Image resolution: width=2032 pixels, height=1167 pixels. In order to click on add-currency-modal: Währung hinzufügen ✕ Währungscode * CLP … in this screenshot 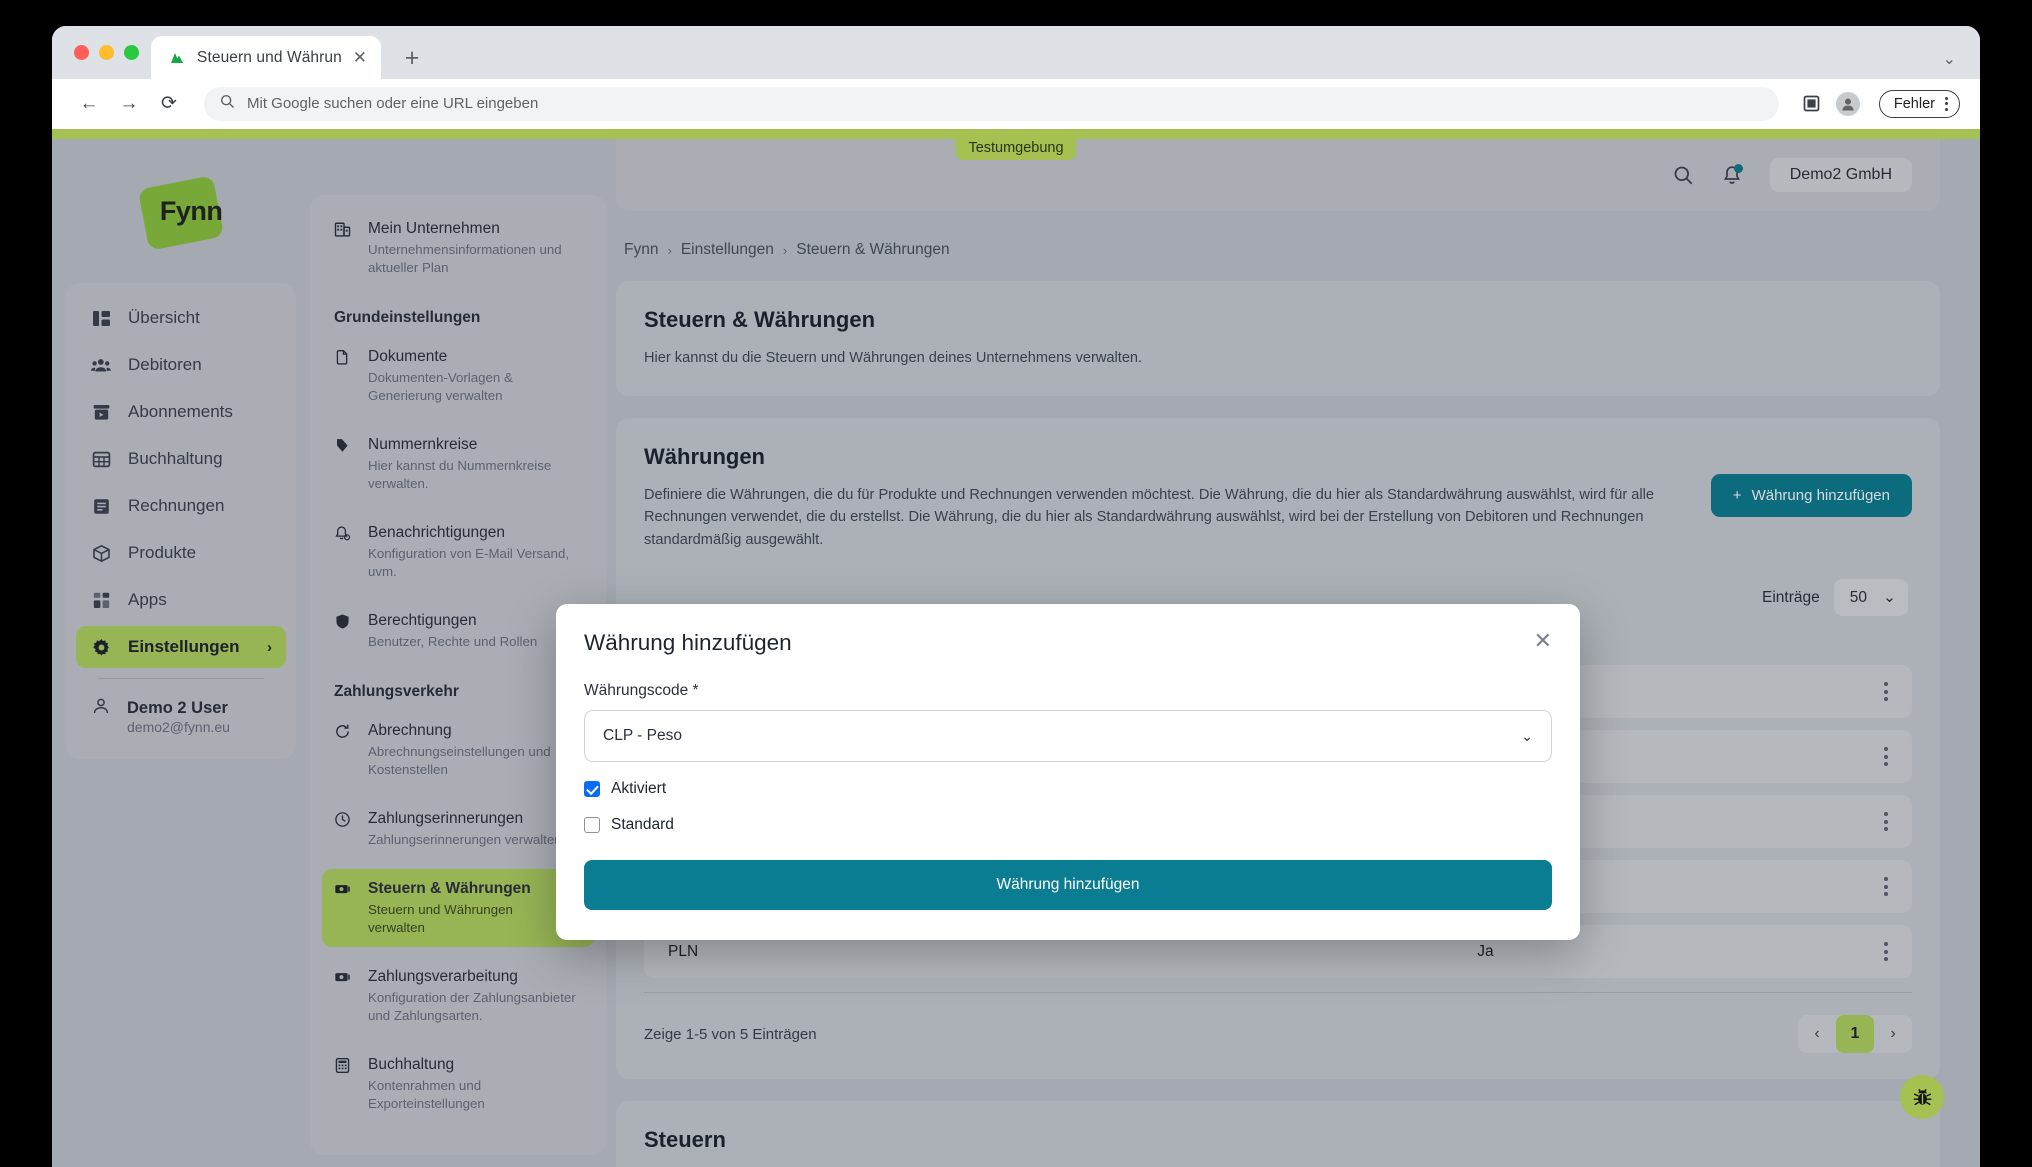, I will do `click(1068, 772)`.